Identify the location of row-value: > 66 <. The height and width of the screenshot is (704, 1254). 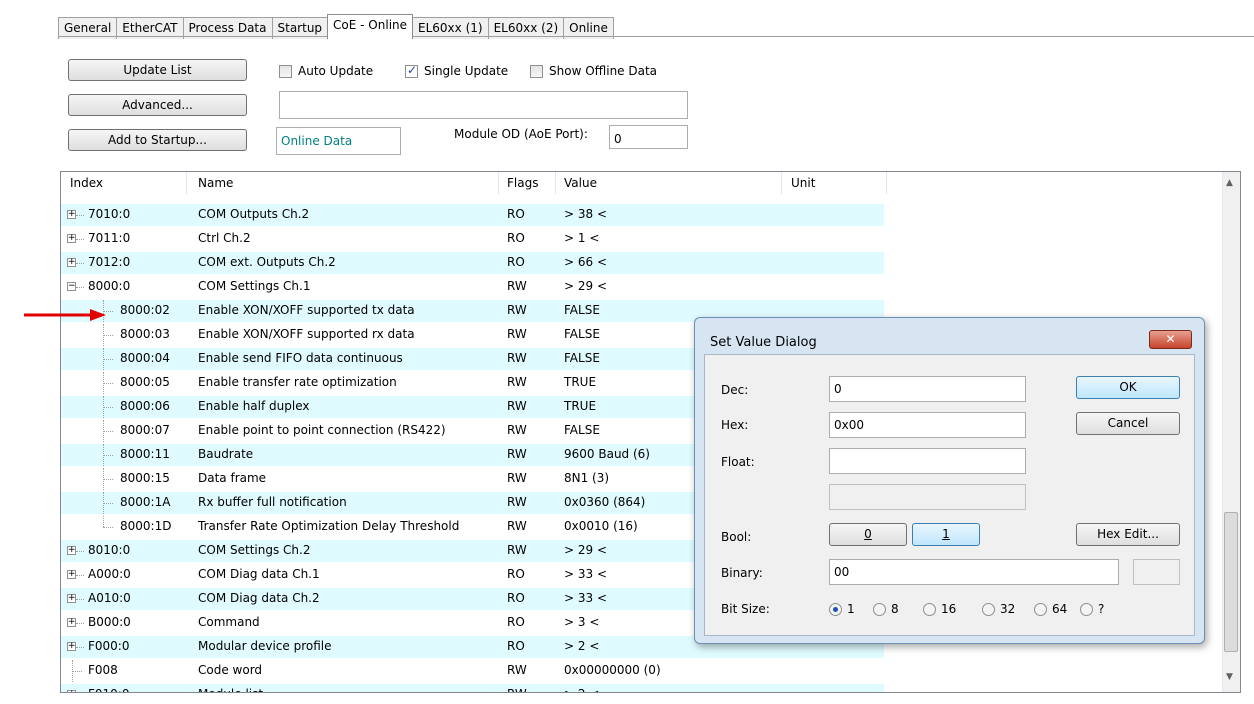
(586, 262).